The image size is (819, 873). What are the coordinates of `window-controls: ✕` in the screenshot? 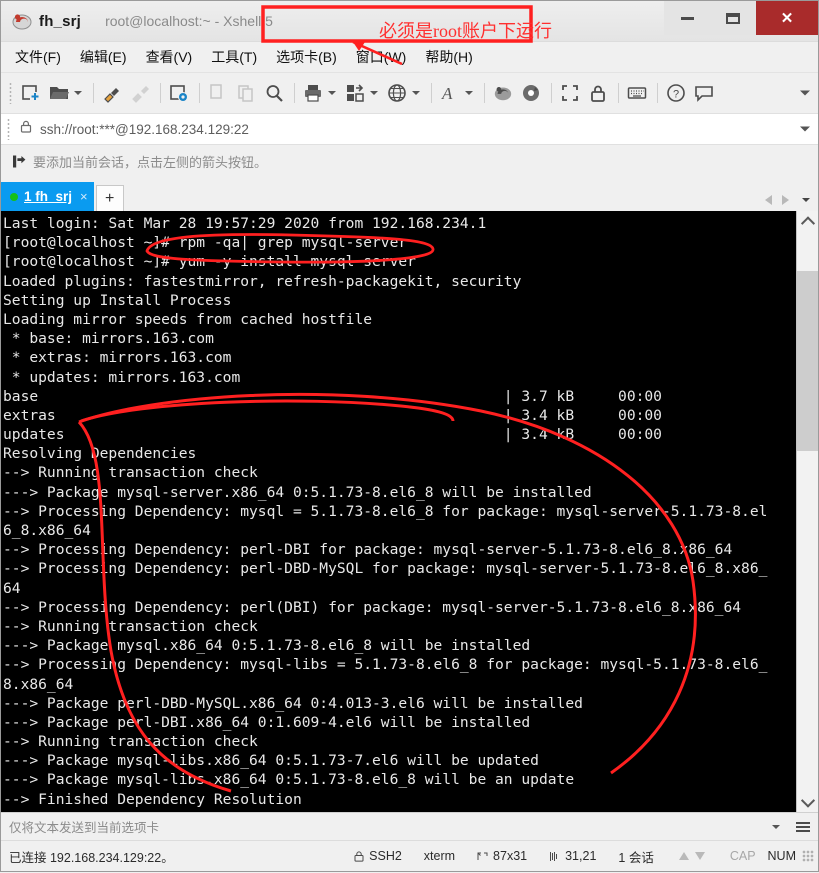 It's located at (741, 18).